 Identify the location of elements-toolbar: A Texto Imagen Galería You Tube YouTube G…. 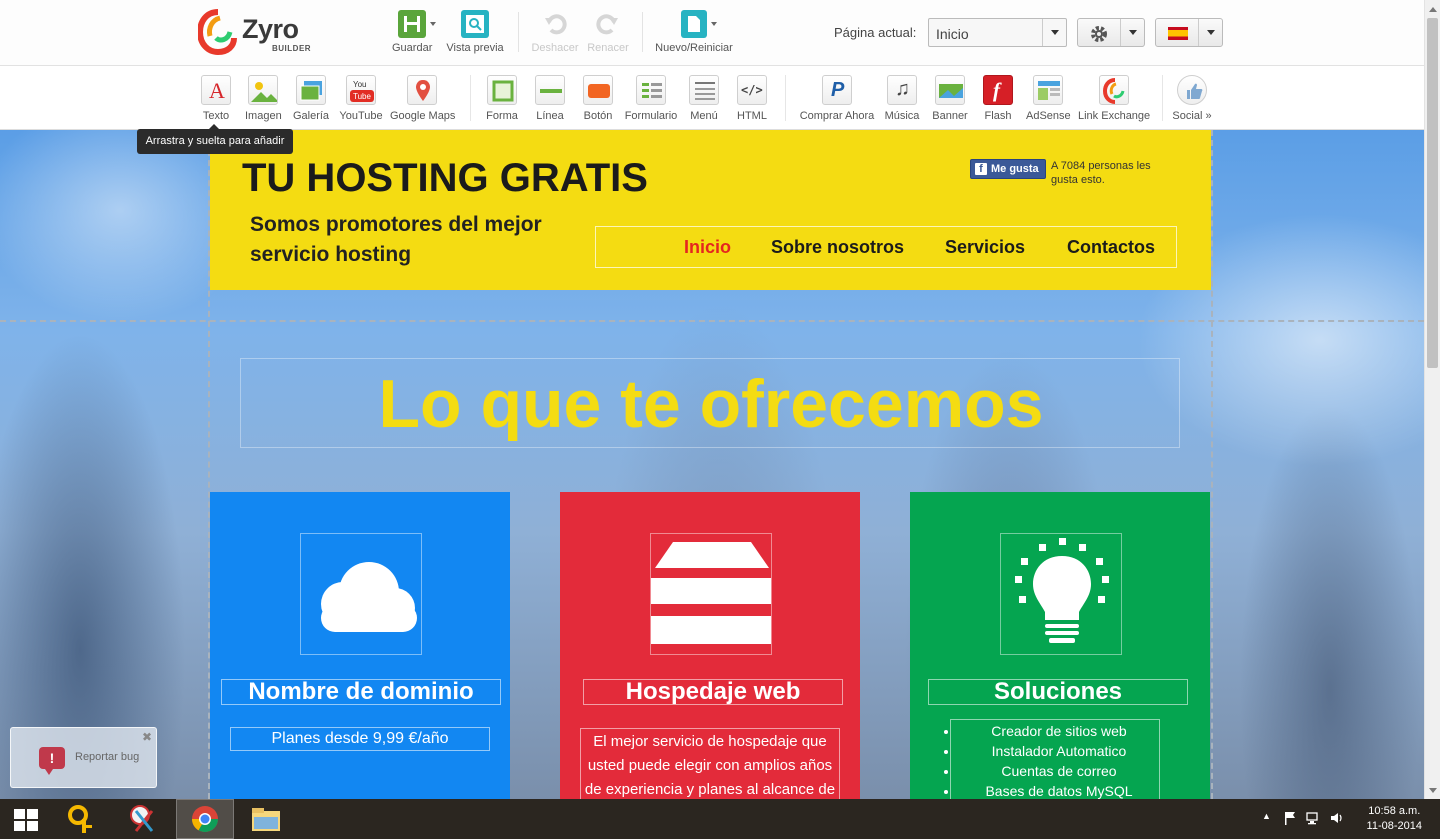
(712, 98).